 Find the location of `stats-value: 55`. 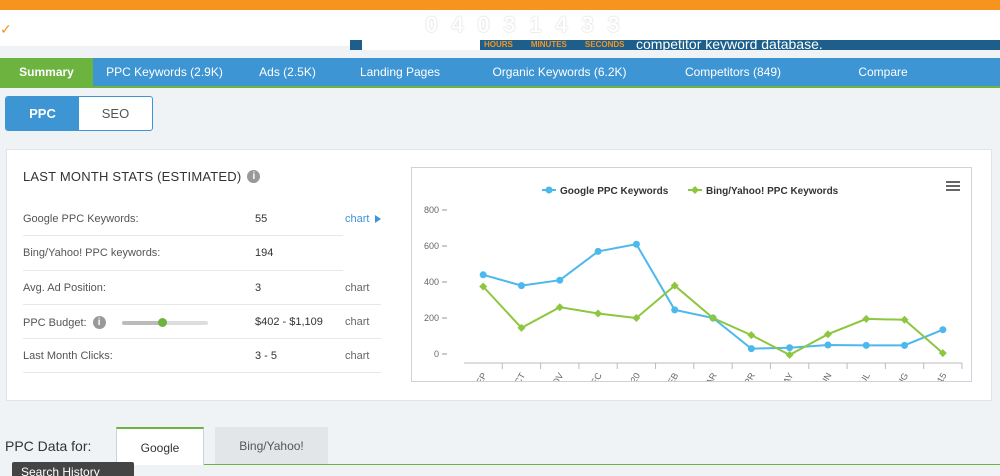

stats-value: 55 is located at coordinates (261, 219).